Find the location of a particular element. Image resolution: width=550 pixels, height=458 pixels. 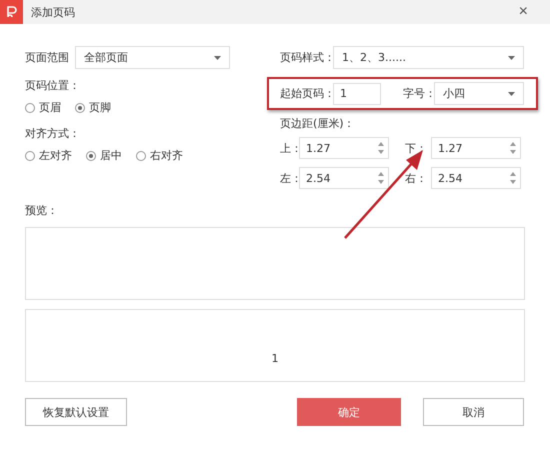

confirm-button: 确定 is located at coordinates (349, 412).